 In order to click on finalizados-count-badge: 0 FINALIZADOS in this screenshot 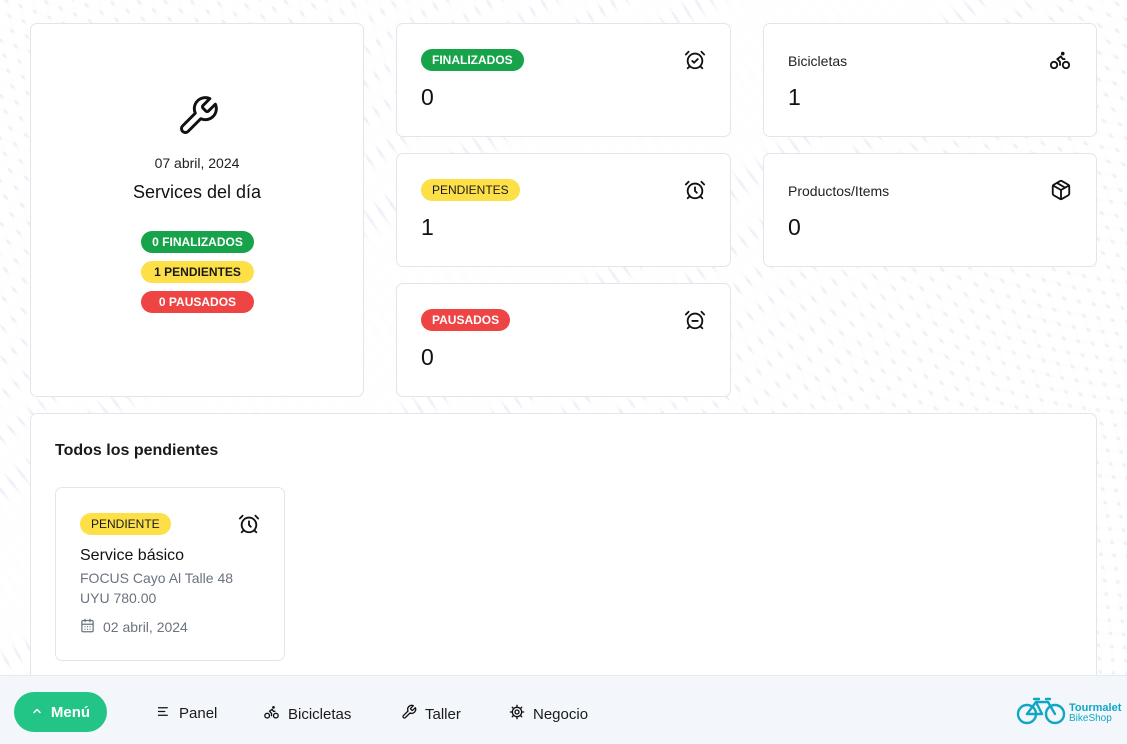, I will do `click(197, 242)`.